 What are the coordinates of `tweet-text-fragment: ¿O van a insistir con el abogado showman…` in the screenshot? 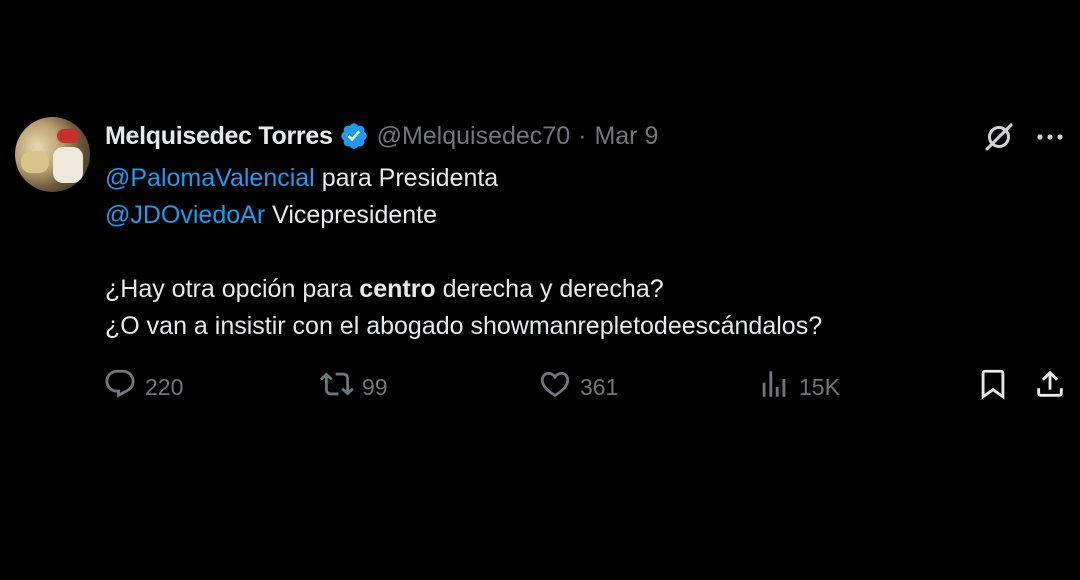 It's located at (464, 326).